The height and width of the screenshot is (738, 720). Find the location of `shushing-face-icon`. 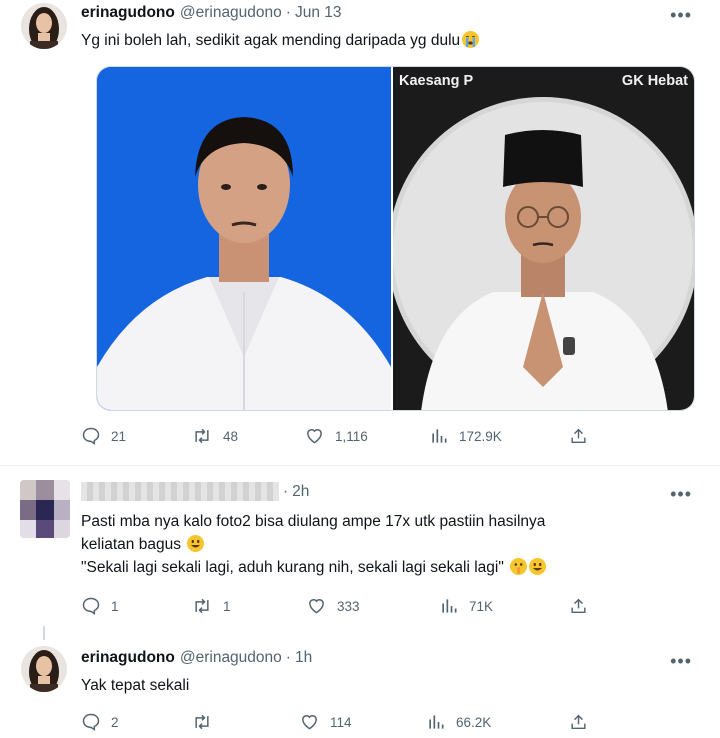

shushing-face-icon is located at coordinates (519, 566).